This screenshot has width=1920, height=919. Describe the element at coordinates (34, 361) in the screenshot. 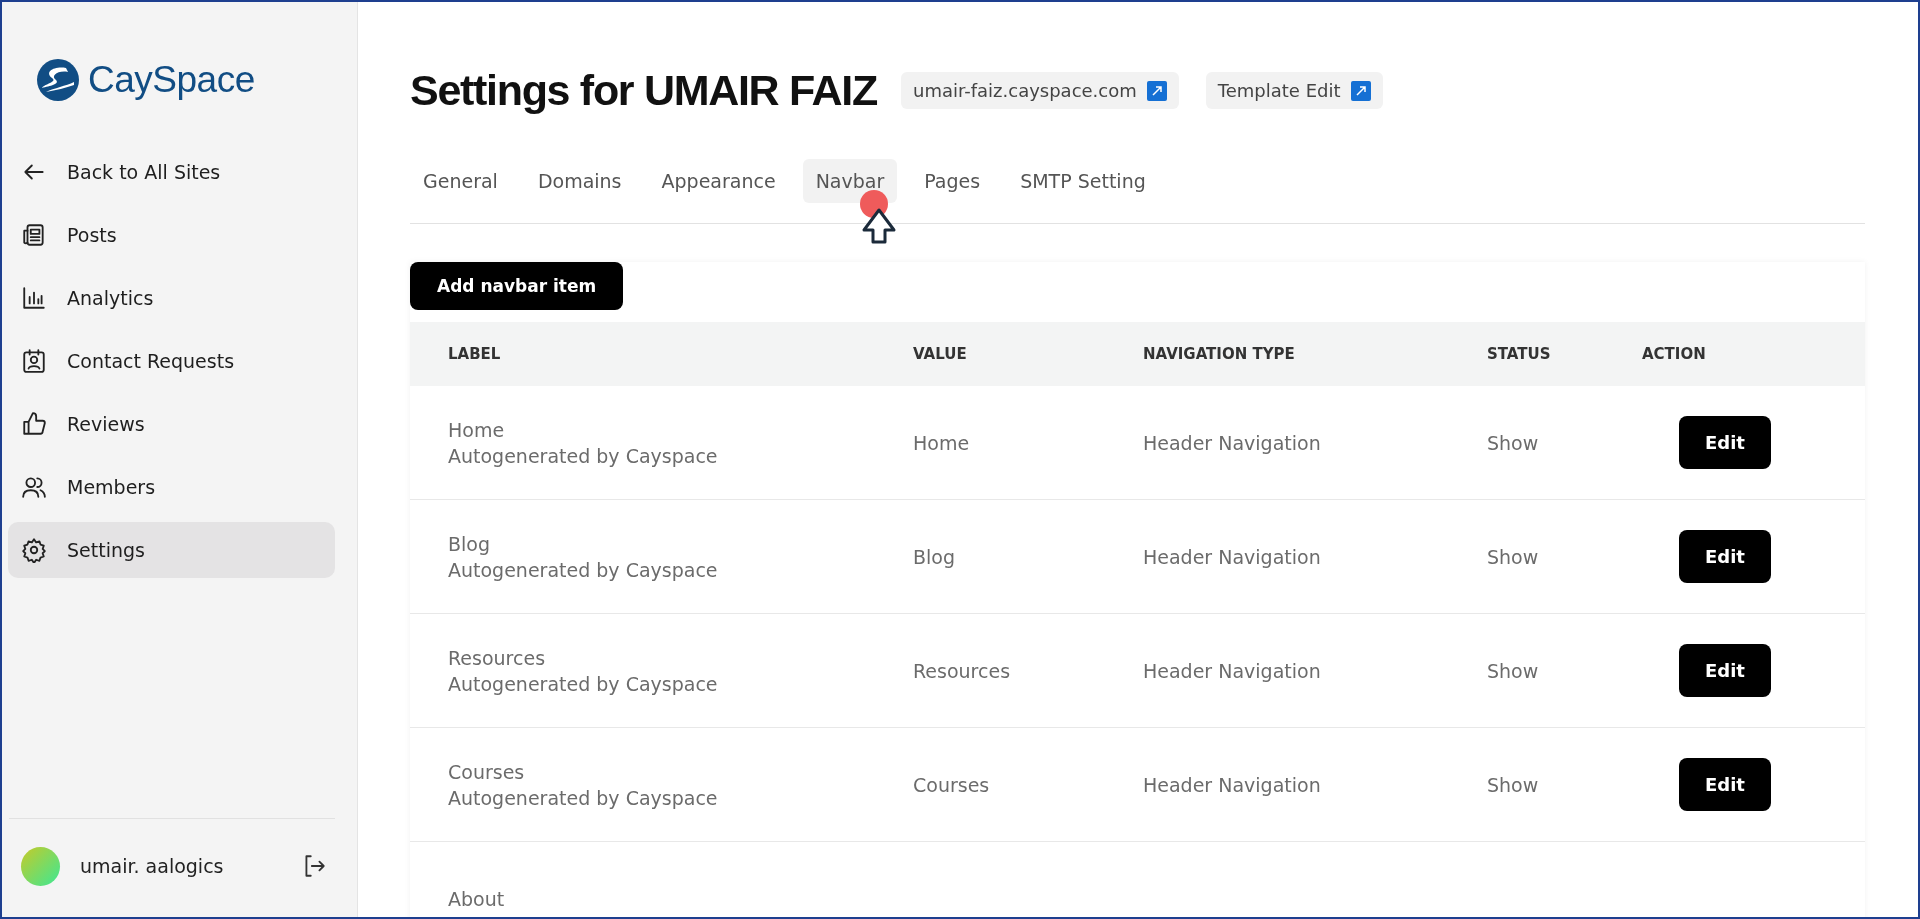

I see `contact-card-icon` at that location.